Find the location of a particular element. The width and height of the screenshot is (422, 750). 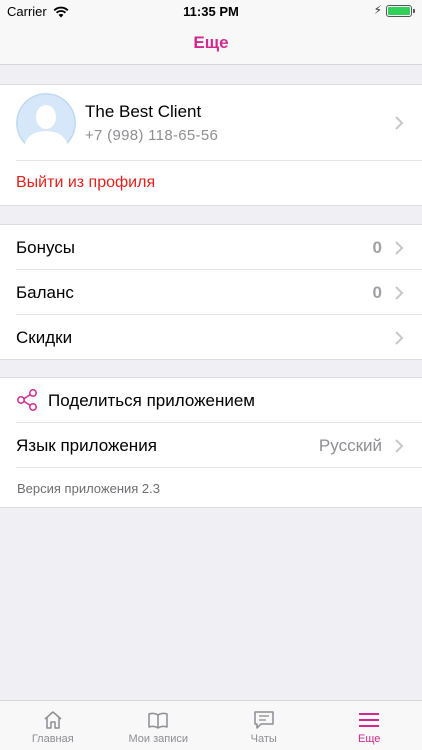

language-row: Язык приложения Русский is located at coordinates (211, 445).